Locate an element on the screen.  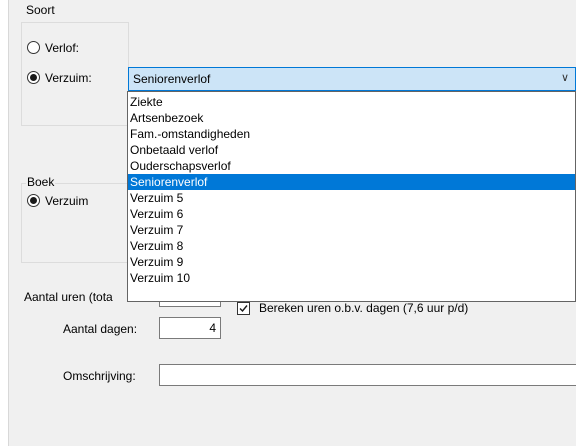
dropdown-option: Verzuim 5 is located at coordinates (351, 198).